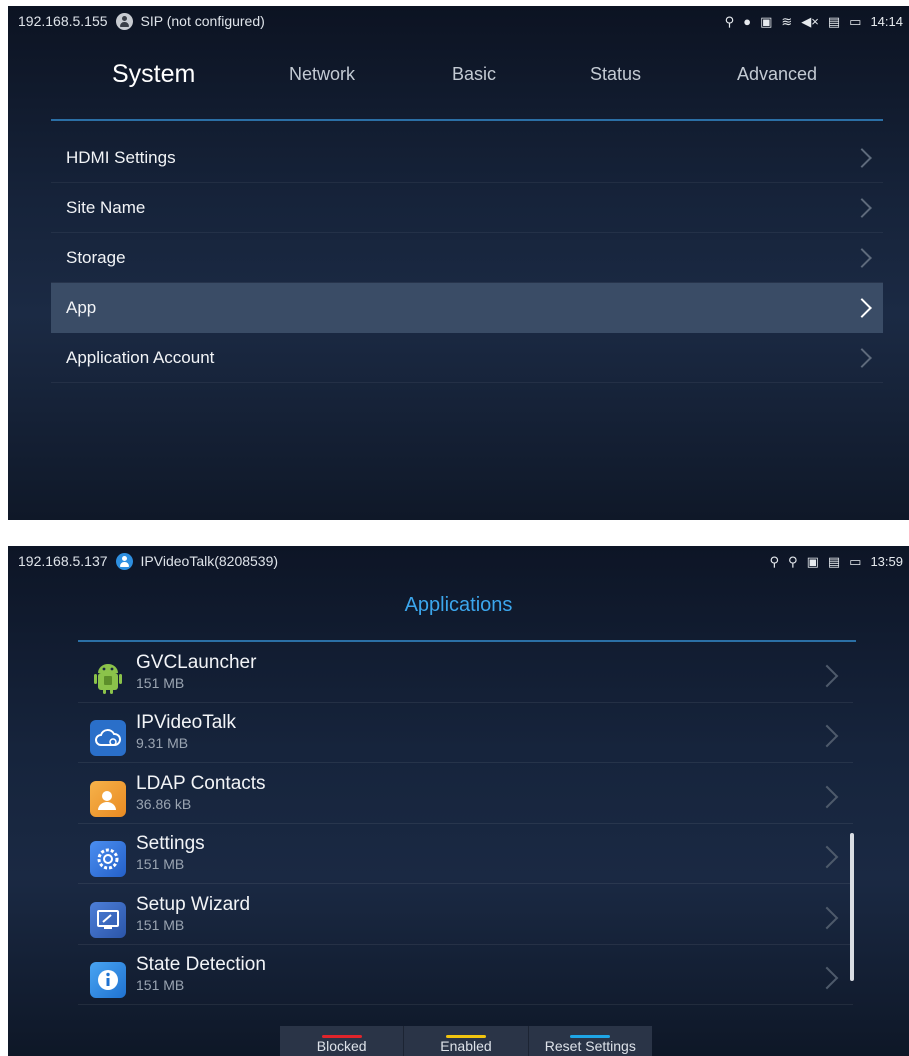 Image resolution: width=909 pixels, height=1056 pixels. Describe the element at coordinates (590, 1046) in the screenshot. I see `reset-settings-label: Reset Settings` at that location.